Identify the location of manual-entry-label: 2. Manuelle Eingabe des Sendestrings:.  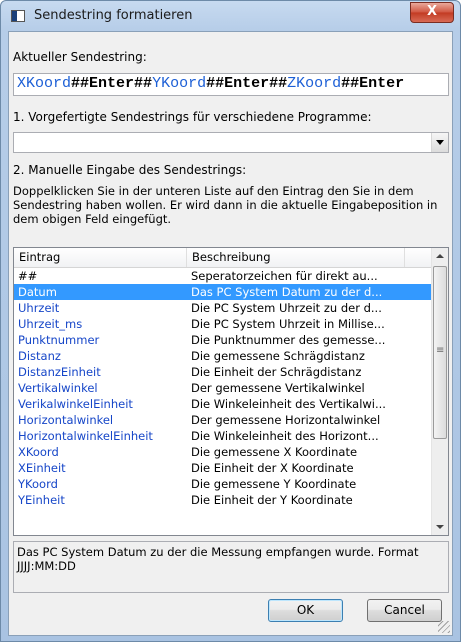
(130, 170).